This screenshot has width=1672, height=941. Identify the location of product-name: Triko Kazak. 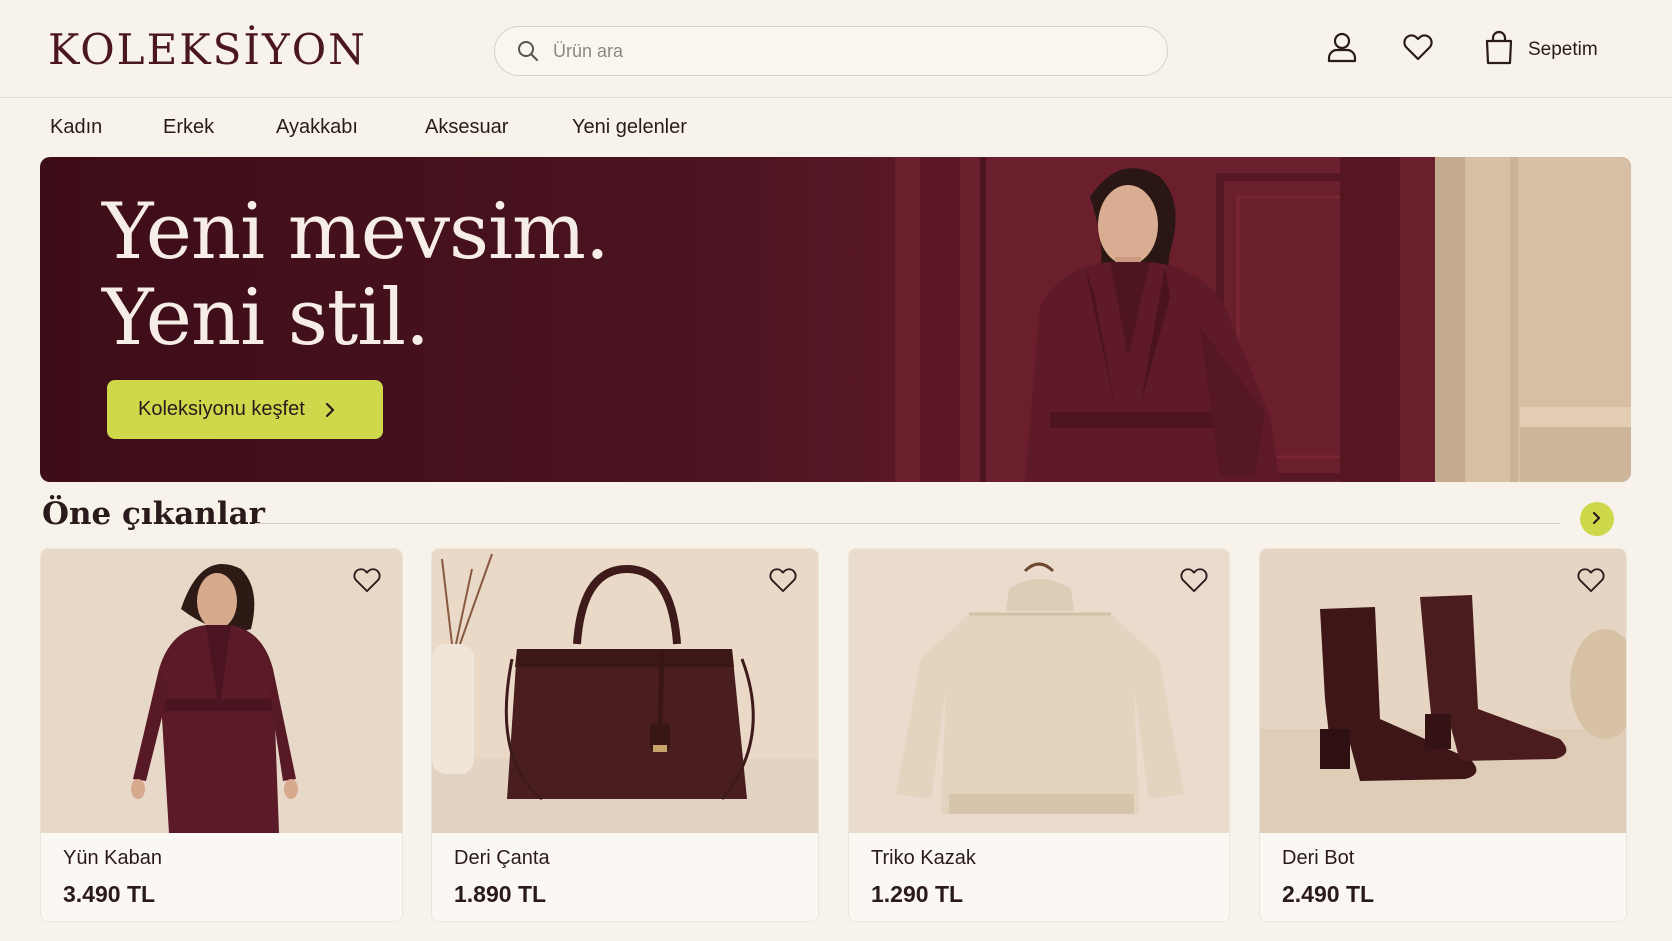
(923, 858).